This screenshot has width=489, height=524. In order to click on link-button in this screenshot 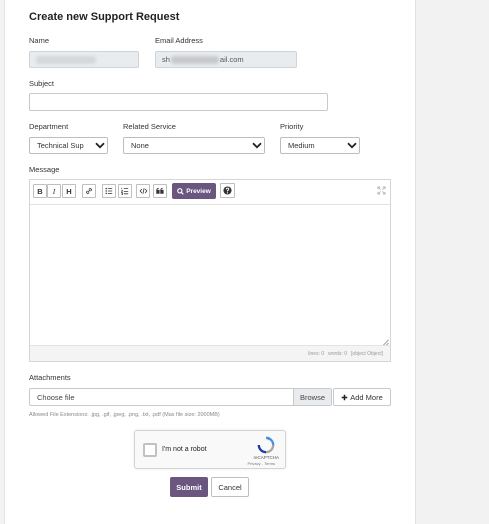, I will do `click(89, 191)`.